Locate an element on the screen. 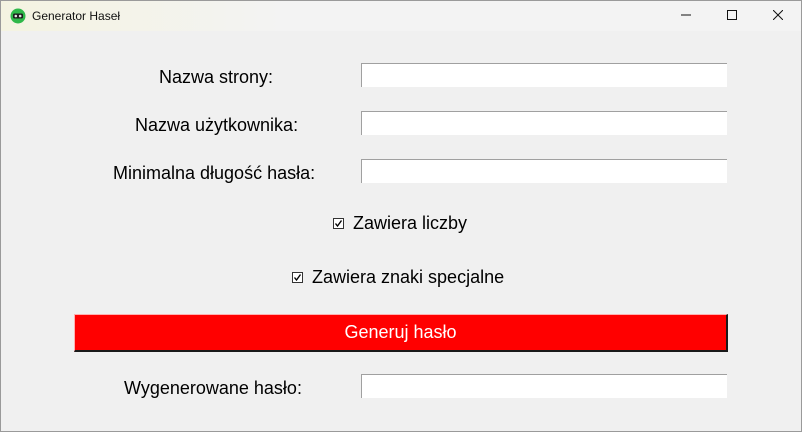 This screenshot has width=802, height=432. username-input is located at coordinates (544, 123).